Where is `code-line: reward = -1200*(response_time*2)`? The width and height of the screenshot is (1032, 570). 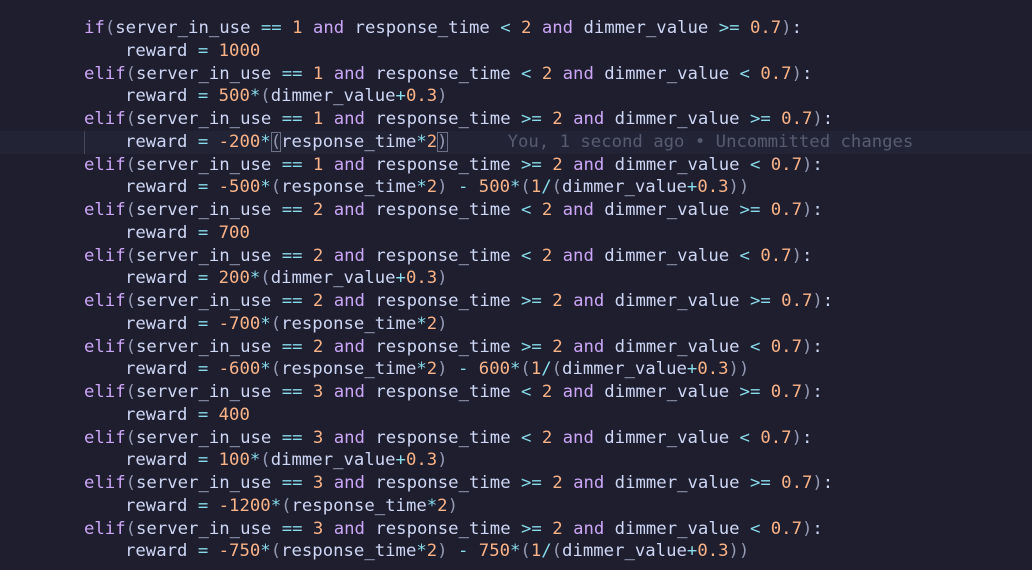
code-line: reward = -1200*(response_time*2) is located at coordinates (516, 506).